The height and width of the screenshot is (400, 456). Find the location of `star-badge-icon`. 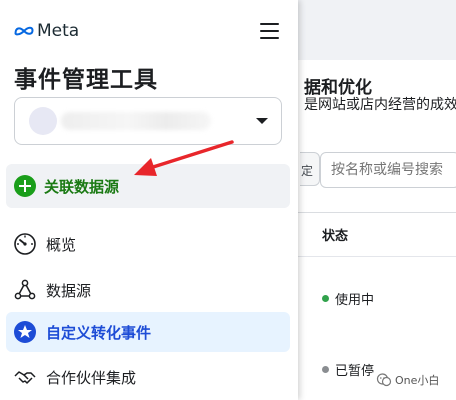

star-badge-icon is located at coordinates (25, 332).